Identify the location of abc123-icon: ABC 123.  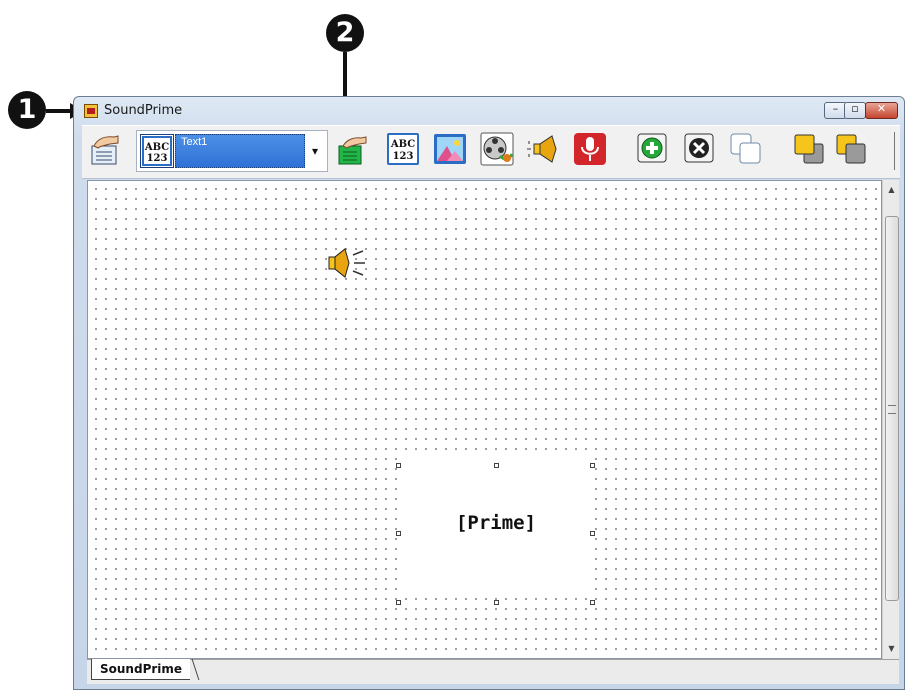
(157, 151).